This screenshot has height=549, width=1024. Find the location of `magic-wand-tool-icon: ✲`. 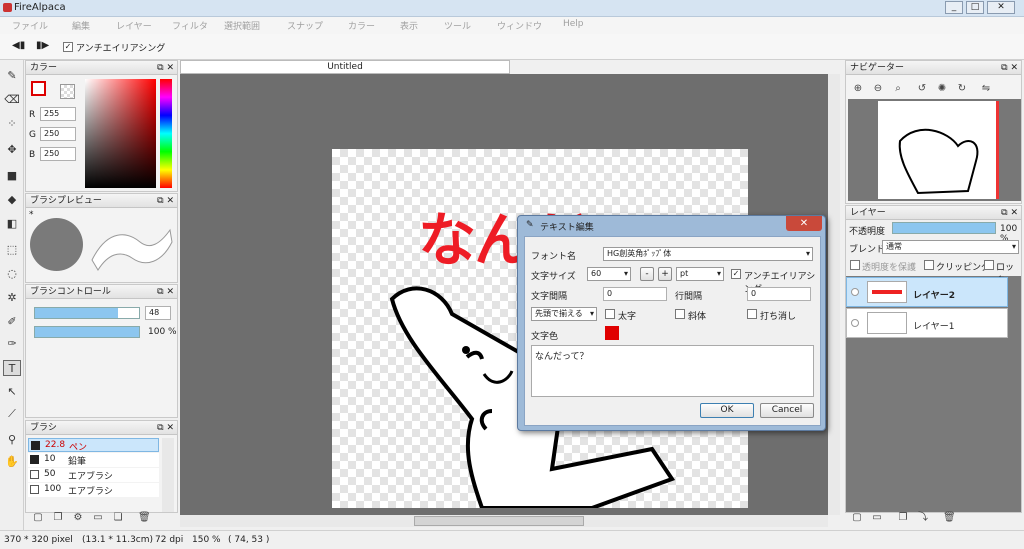

magic-wand-tool-icon: ✲ is located at coordinates (12, 298).